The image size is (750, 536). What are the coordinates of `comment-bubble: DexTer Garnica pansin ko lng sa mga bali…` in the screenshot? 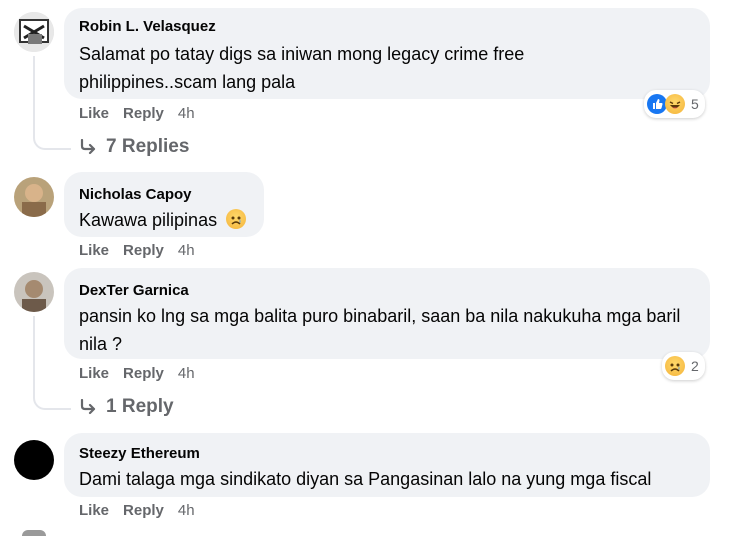 It's located at (387, 313).